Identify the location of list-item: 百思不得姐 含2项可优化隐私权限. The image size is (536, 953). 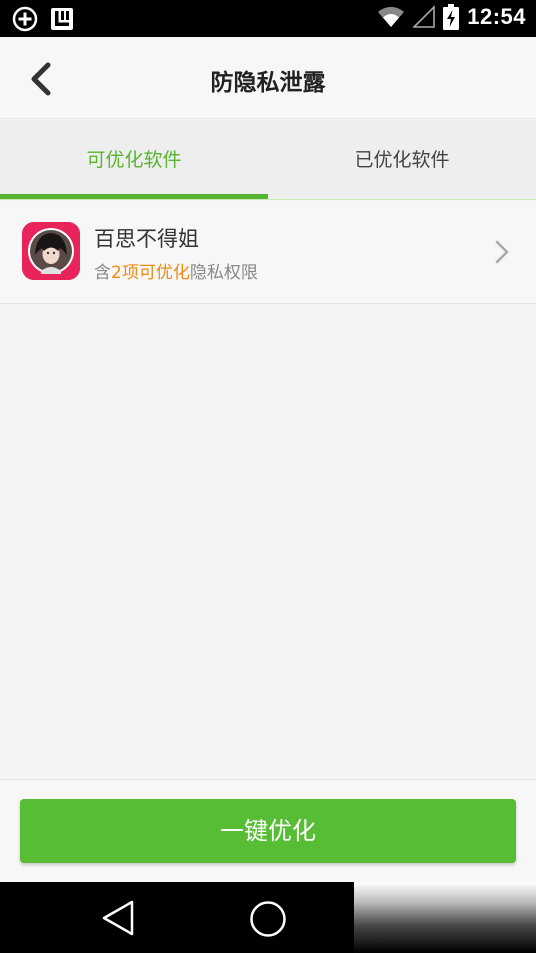
(268, 252).